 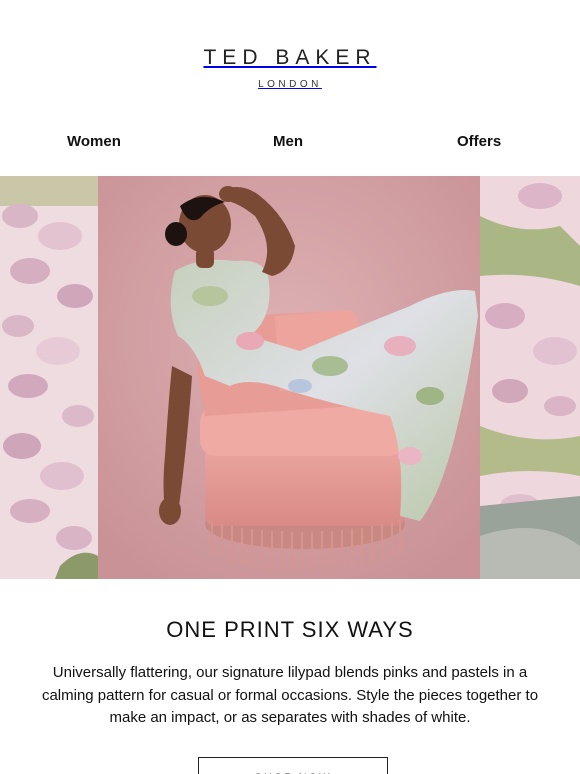 I want to click on nav-item-women: Women, so click(x=94, y=141).